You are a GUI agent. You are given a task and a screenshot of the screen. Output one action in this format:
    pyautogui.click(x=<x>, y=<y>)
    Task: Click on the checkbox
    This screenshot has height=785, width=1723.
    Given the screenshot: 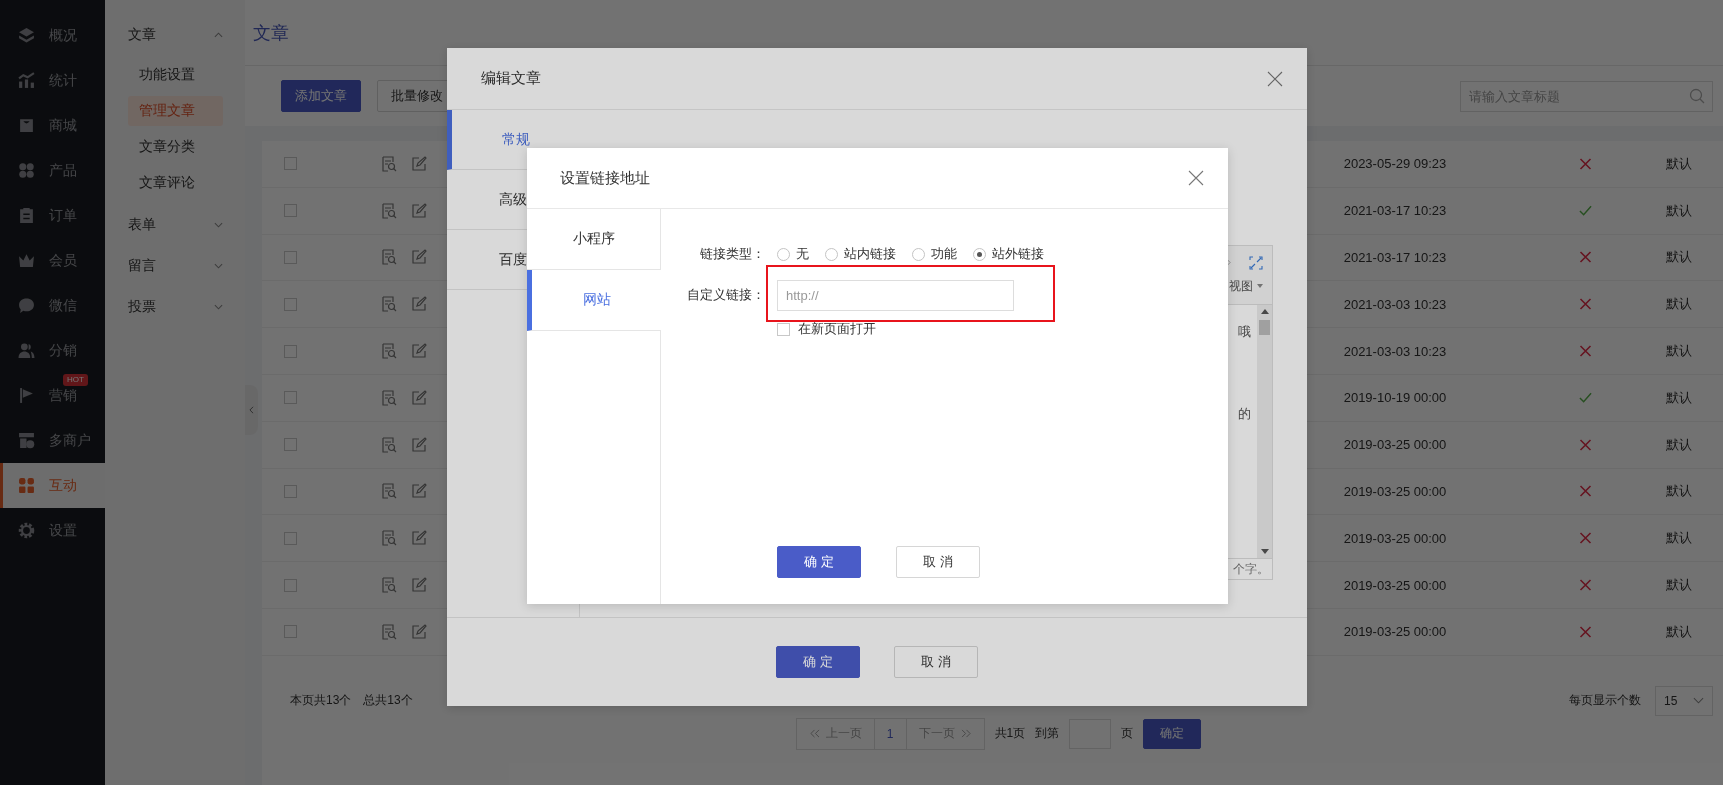 What is the action you would take?
    pyautogui.click(x=783, y=329)
    